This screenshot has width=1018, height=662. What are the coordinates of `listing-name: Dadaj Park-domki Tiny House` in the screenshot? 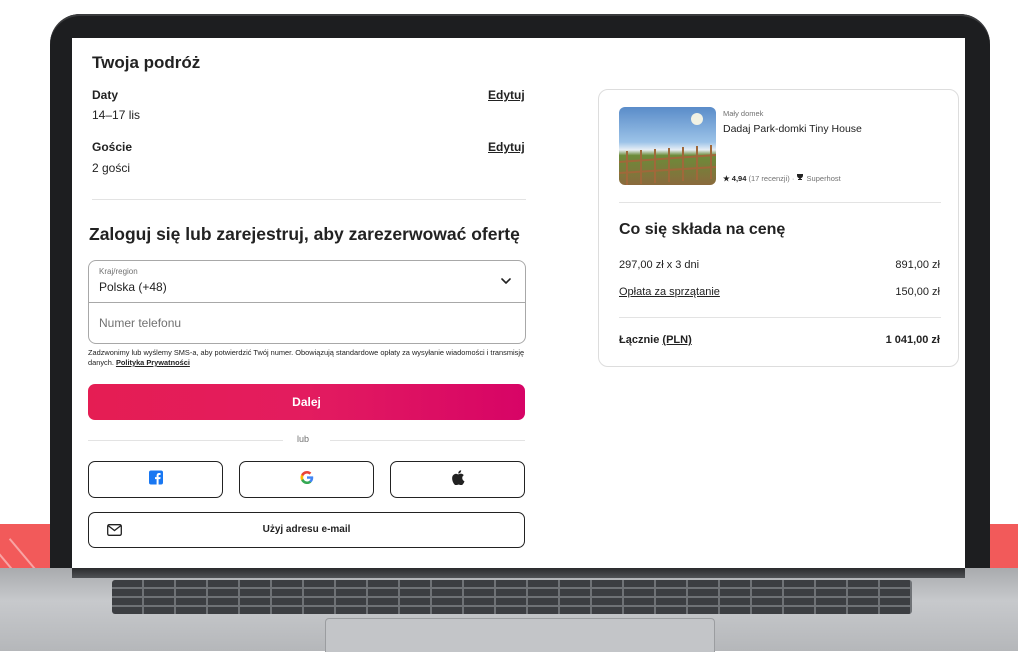 It's located at (792, 129).